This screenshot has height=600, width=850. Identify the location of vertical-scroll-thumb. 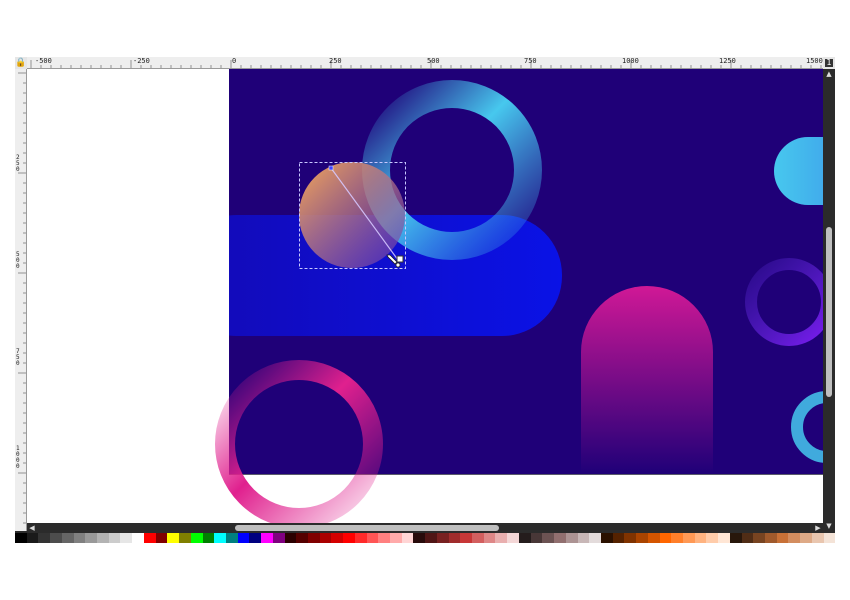
(829, 312).